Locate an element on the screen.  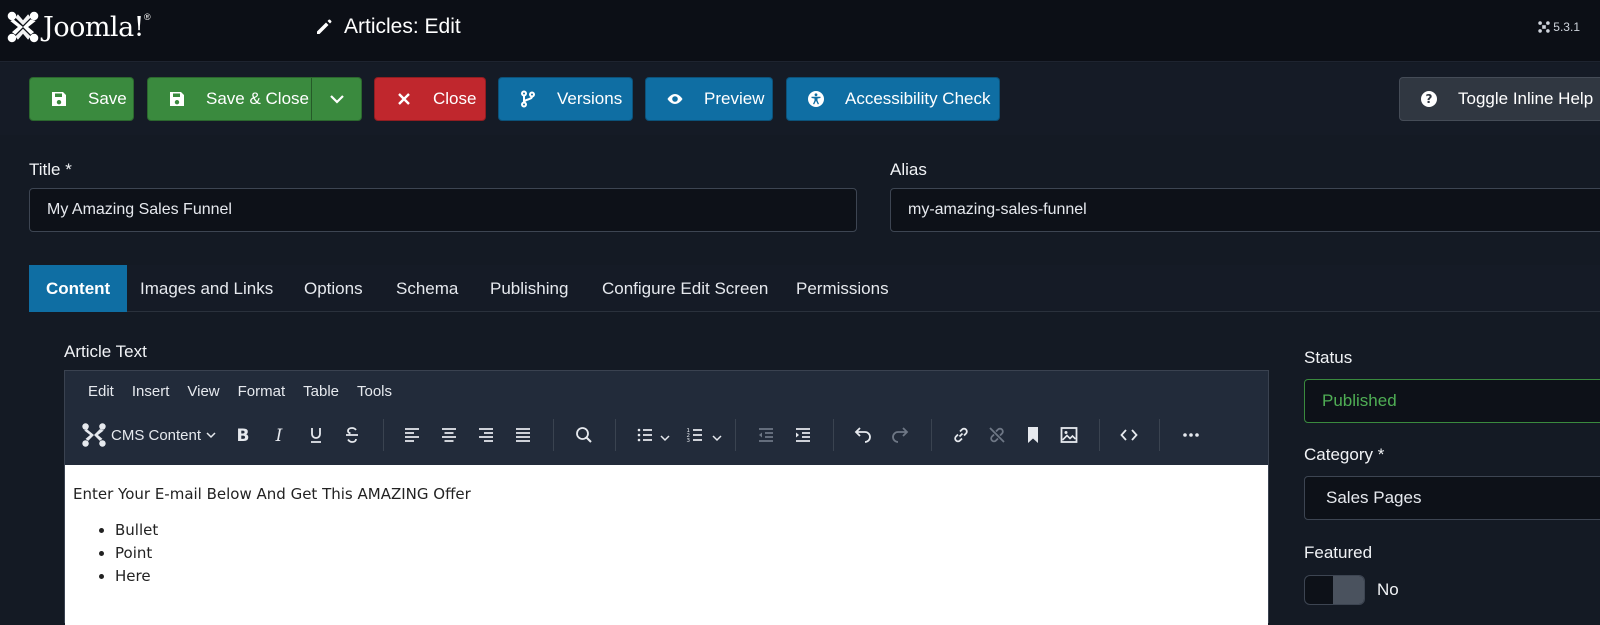
strikethrough-button is located at coordinates (352, 435).